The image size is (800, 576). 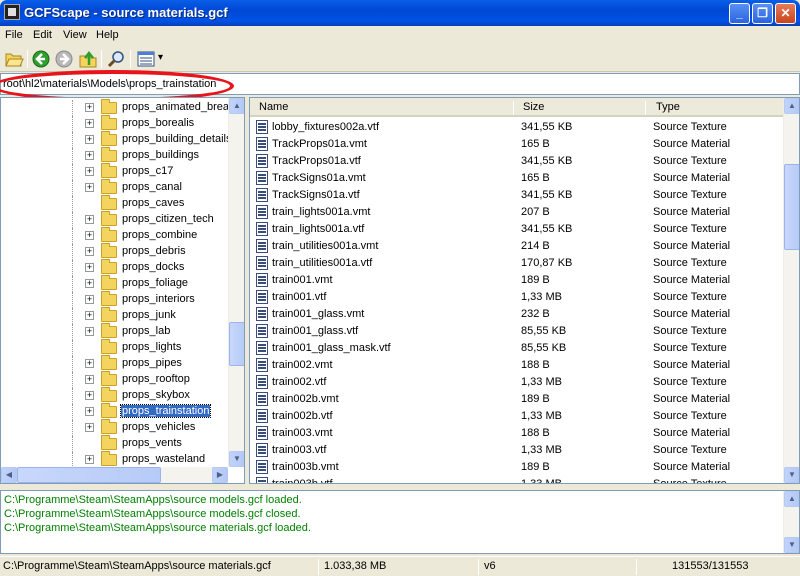 I want to click on scroll-left-button: ◀, so click(x=9, y=475).